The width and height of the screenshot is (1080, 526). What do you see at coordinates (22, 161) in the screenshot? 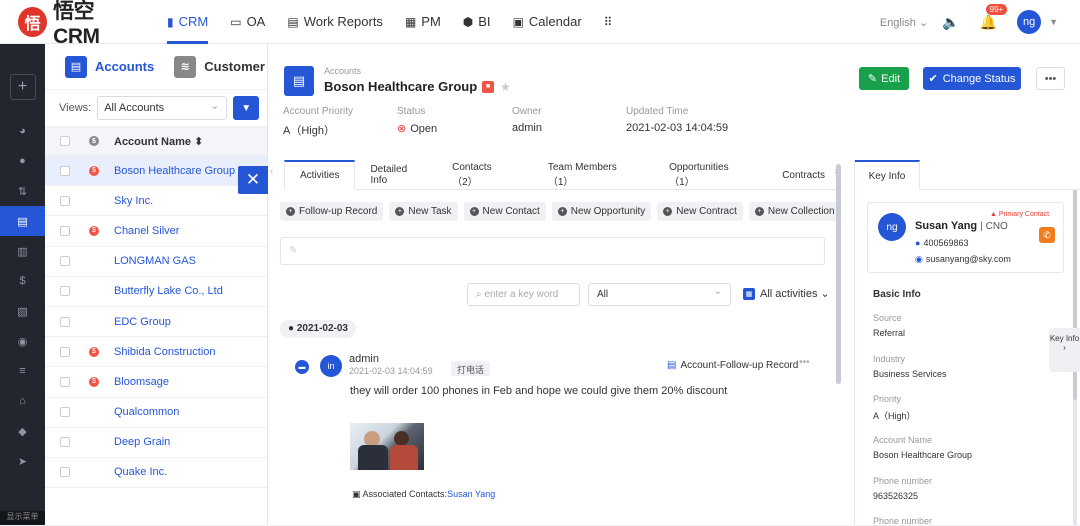
I see `message-icon: ●` at bounding box center [22, 161].